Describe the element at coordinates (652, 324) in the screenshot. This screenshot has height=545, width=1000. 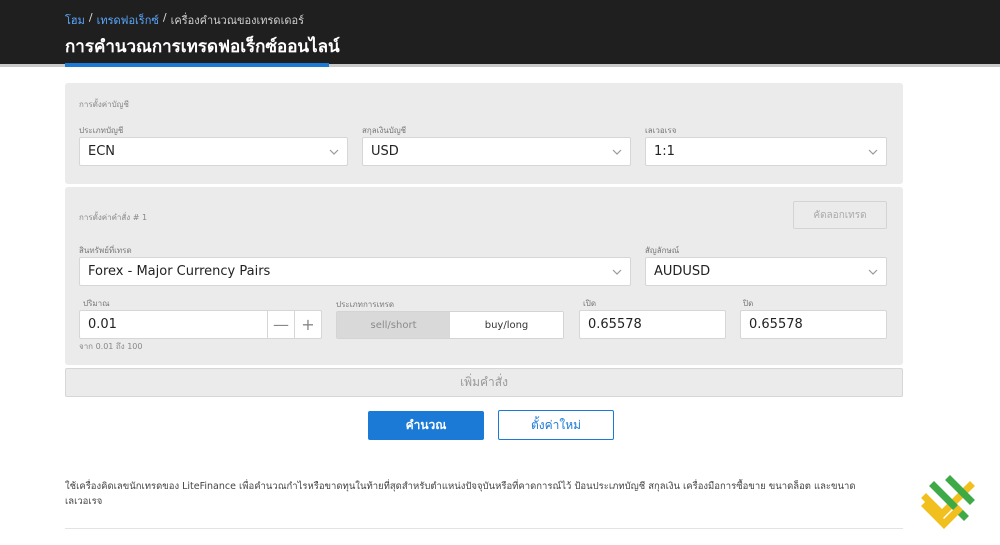
I see `open-price-field: 0.65578` at that location.